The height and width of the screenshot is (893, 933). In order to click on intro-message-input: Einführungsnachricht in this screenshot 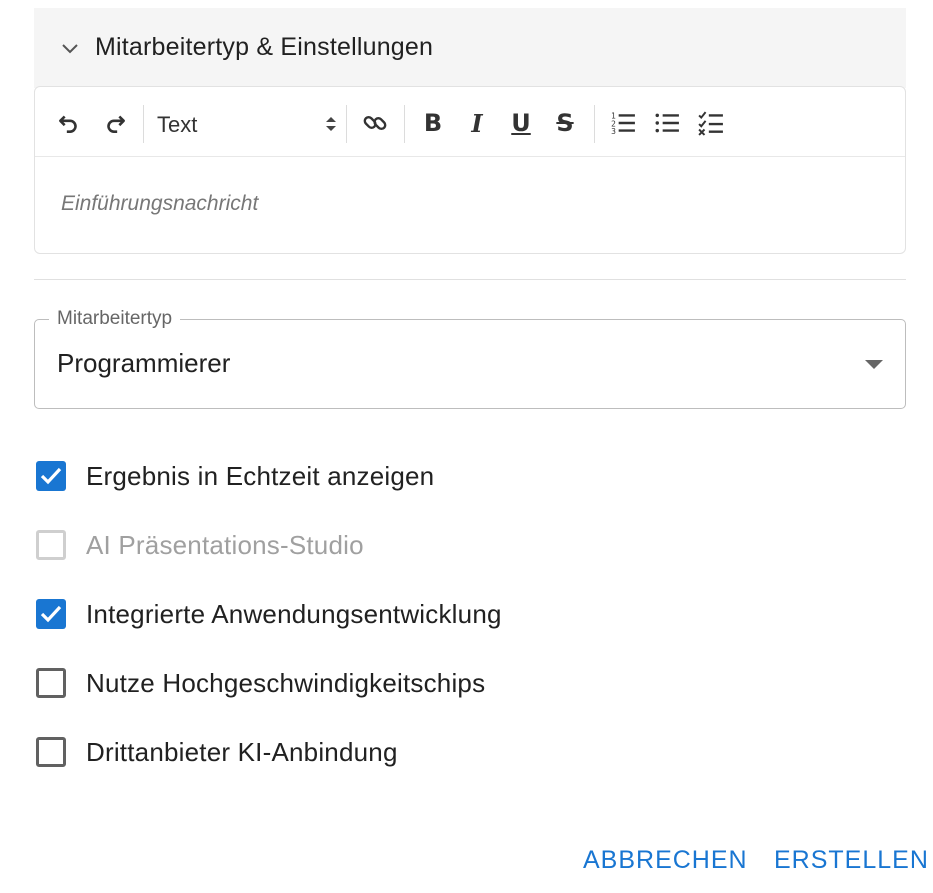, I will do `click(159, 204)`.